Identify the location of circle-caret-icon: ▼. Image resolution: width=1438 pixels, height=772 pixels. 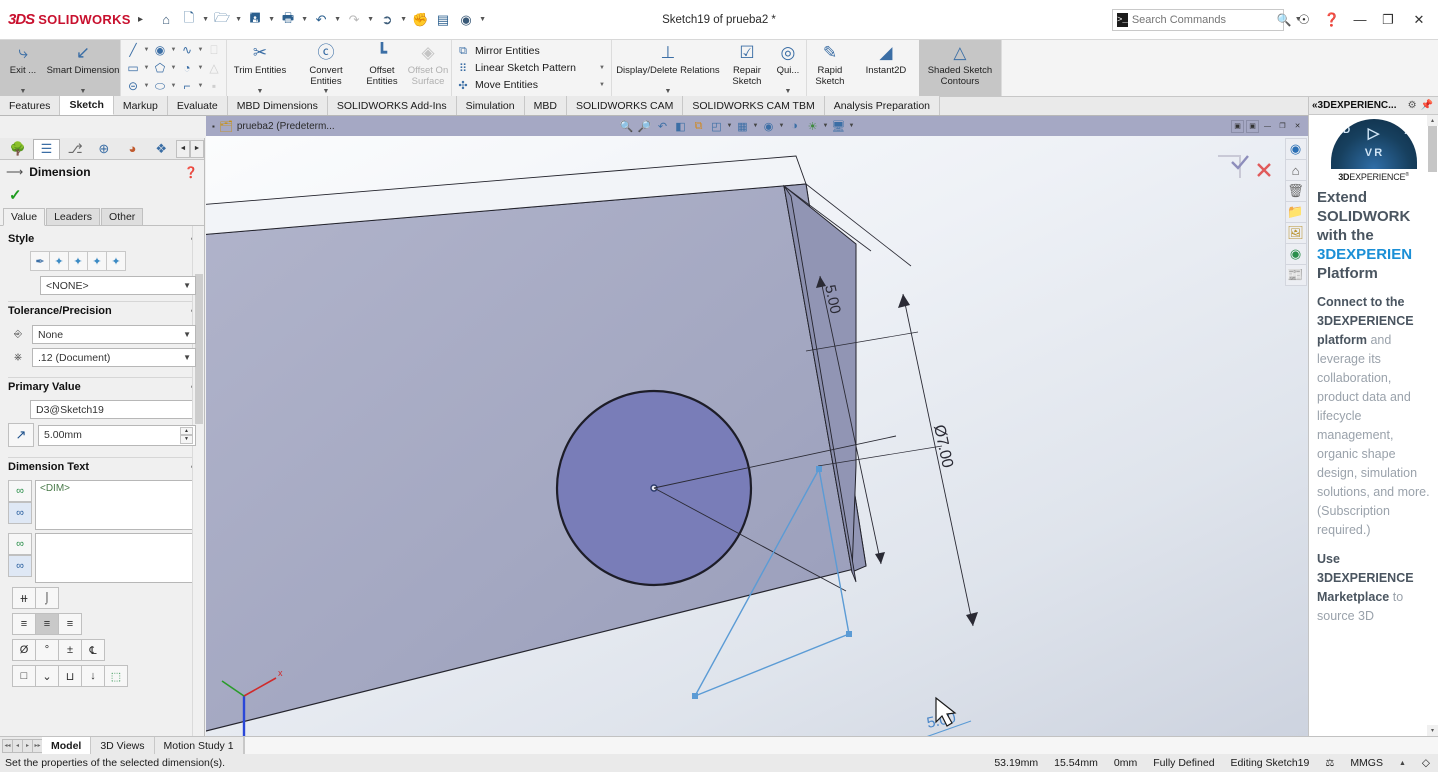
(173, 50).